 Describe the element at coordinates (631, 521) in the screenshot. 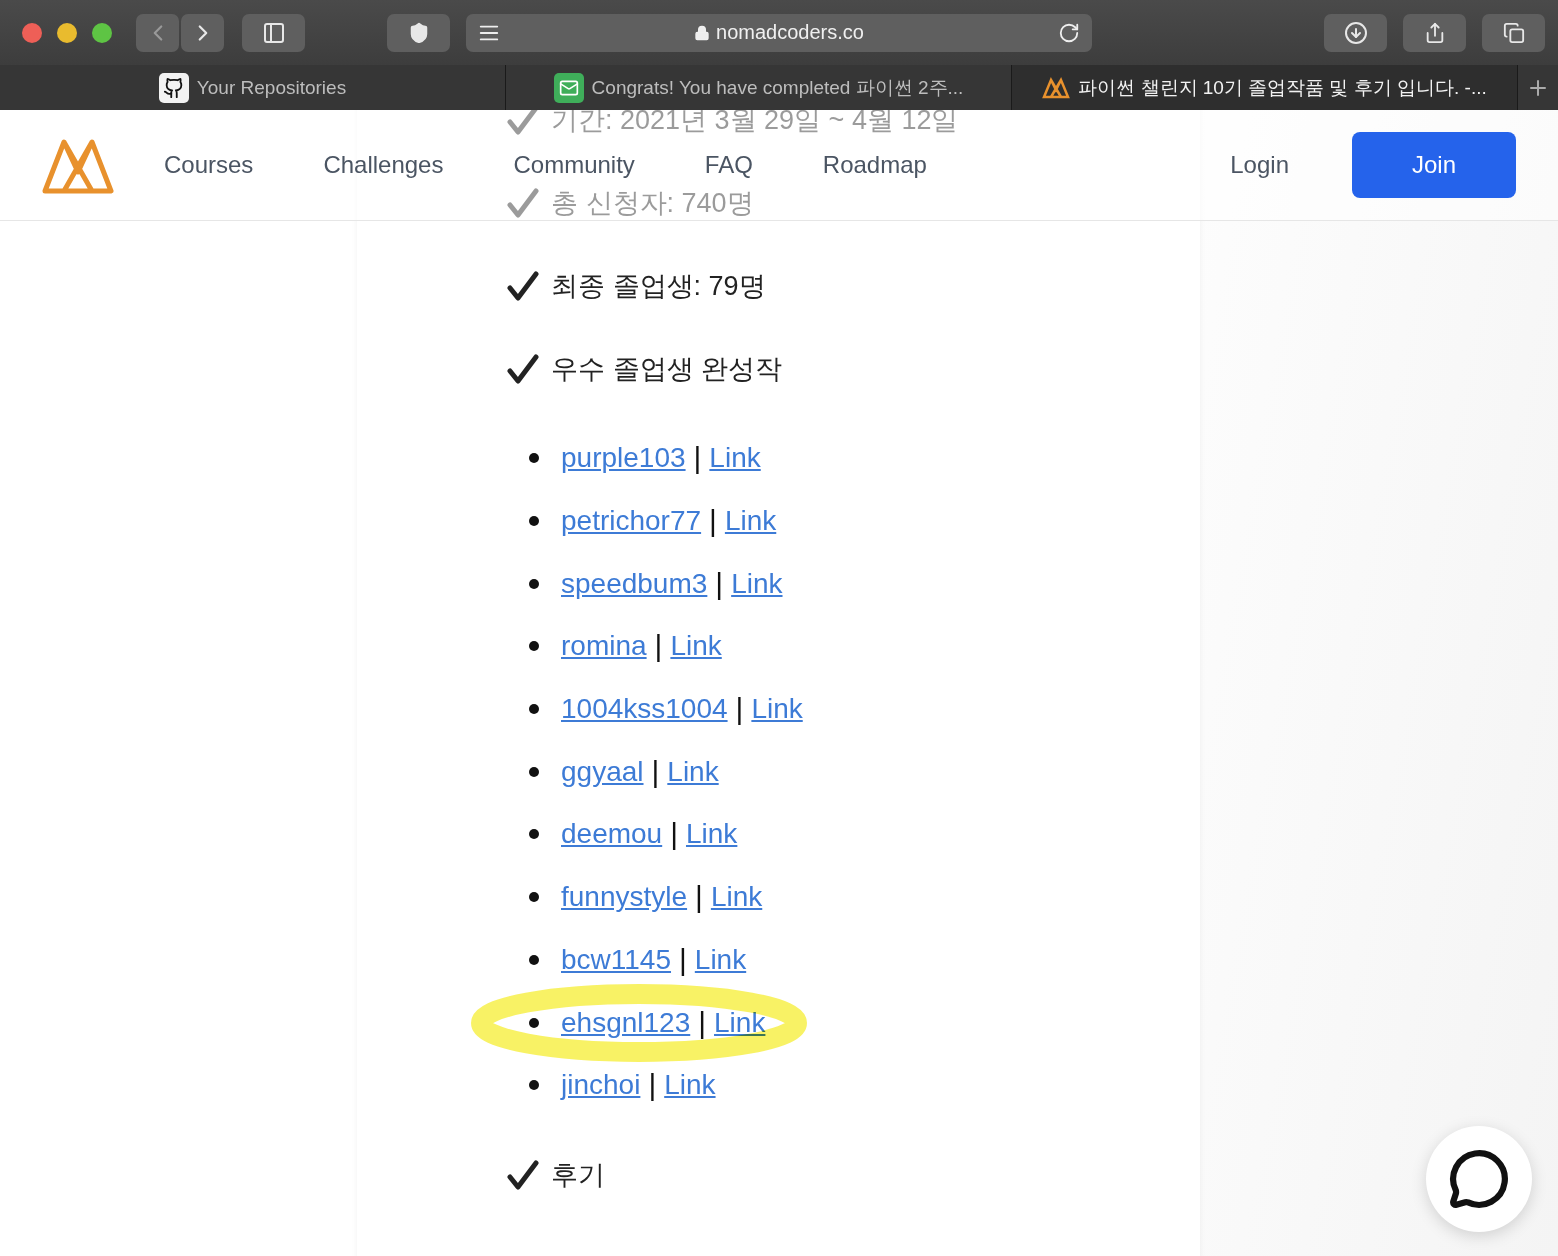

I see `user-link: petrichor77` at that location.